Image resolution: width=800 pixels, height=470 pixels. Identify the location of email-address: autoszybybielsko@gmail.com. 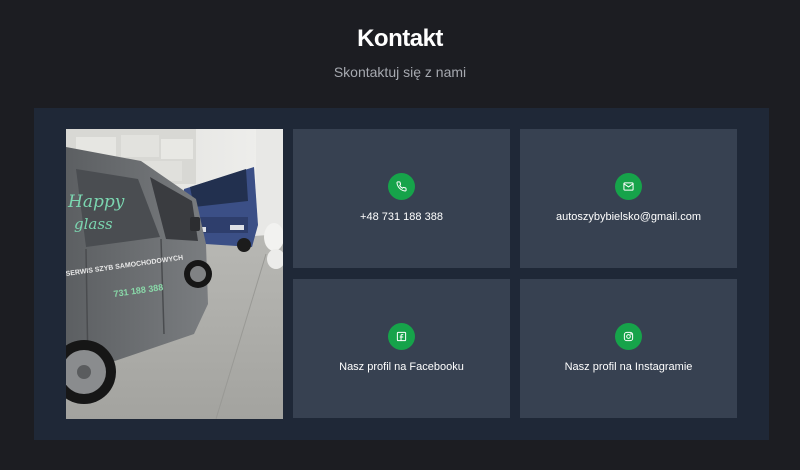
(628, 217).